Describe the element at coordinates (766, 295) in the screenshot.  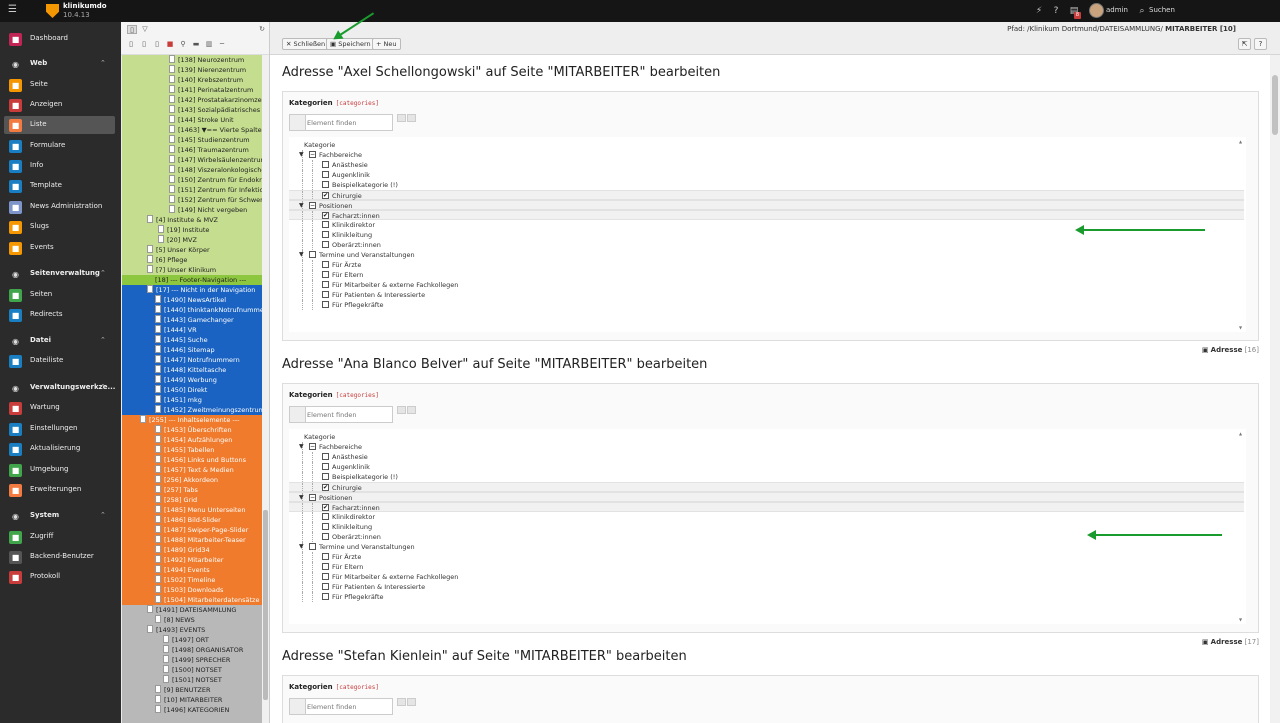
I see `category-item: Für Patienten & Interessierte` at that location.